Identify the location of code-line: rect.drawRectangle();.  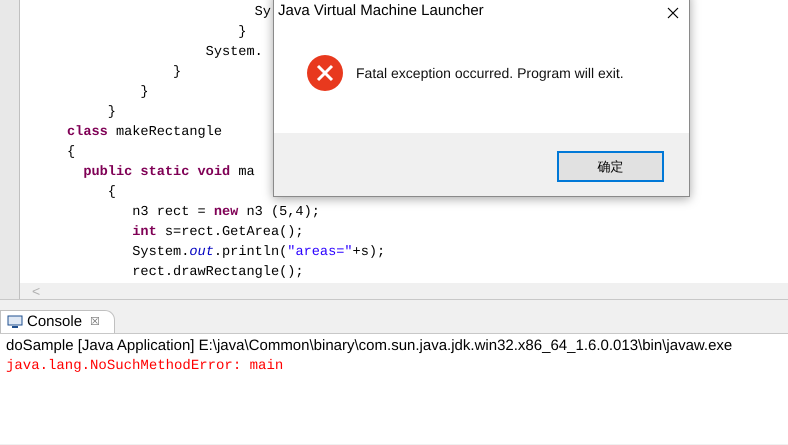
(217, 273).